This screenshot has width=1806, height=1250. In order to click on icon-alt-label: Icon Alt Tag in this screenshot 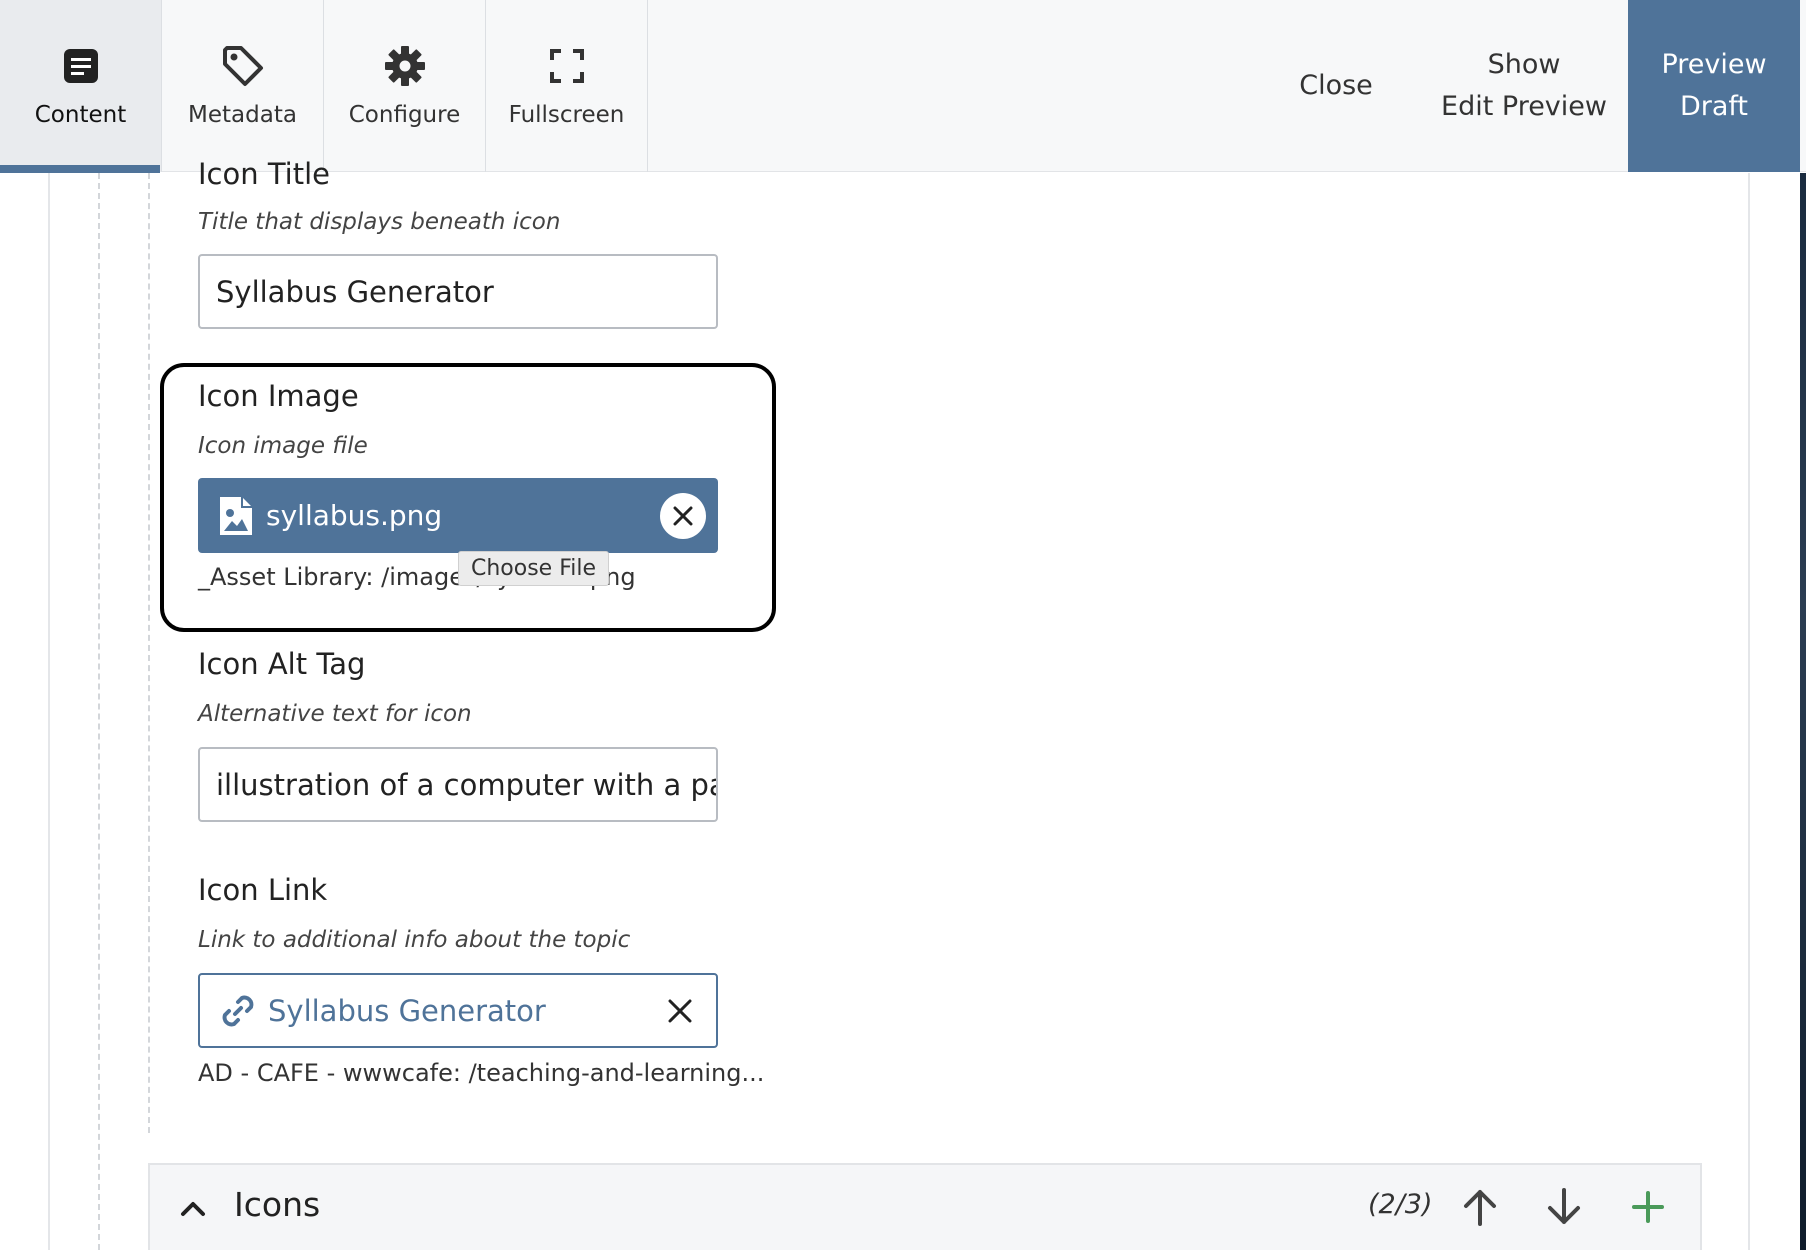, I will do `click(282, 664)`.